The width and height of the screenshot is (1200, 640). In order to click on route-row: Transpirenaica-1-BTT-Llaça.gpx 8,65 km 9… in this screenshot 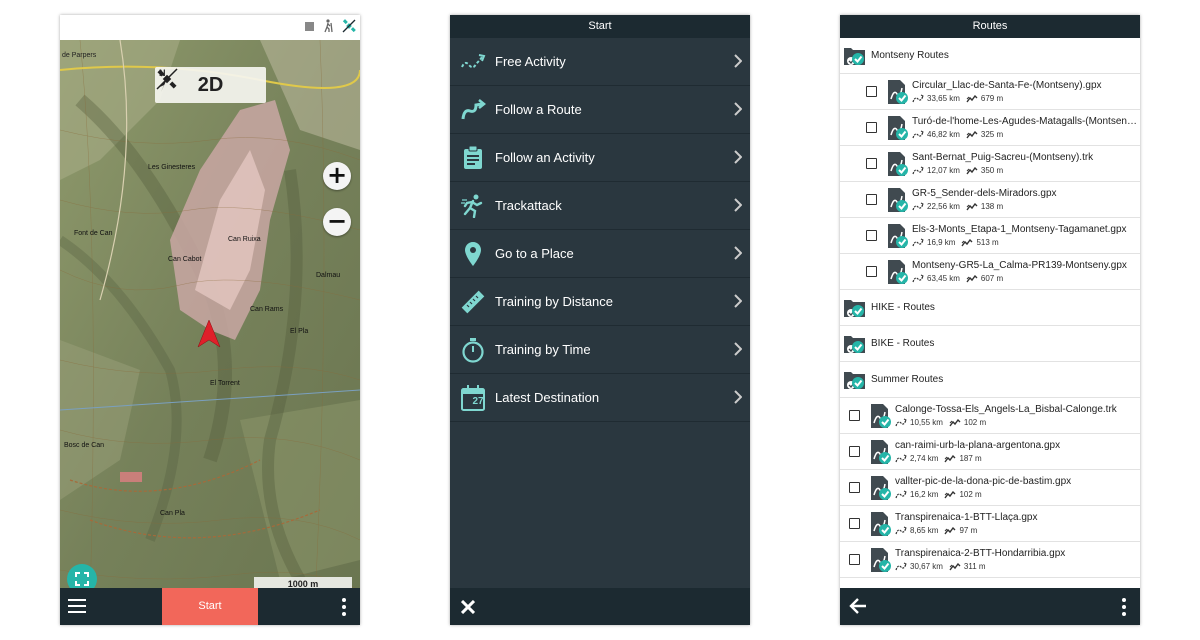, I will do `click(990, 524)`.